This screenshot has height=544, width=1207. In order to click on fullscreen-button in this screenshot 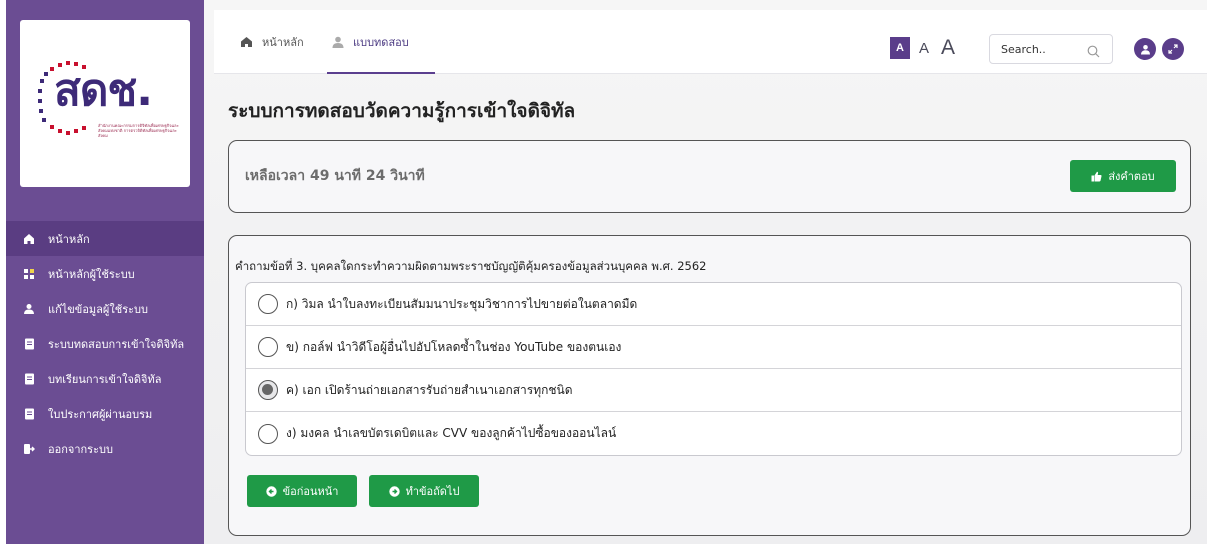, I will do `click(1173, 49)`.